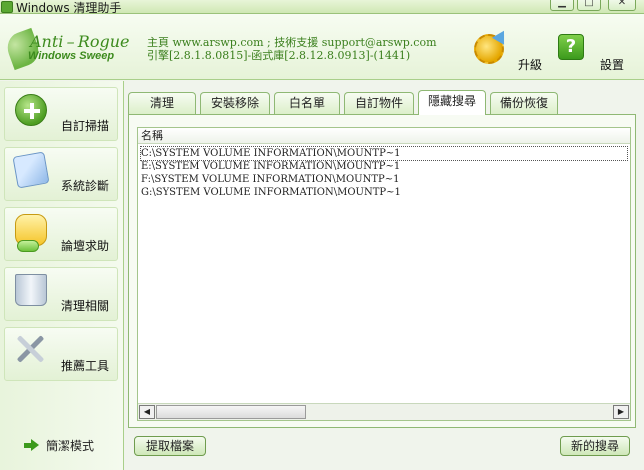 The height and width of the screenshot is (470, 644). Describe the element at coordinates (452, 102) in the screenshot. I see `tab-hidden-search: 隱藏搜尋` at that location.